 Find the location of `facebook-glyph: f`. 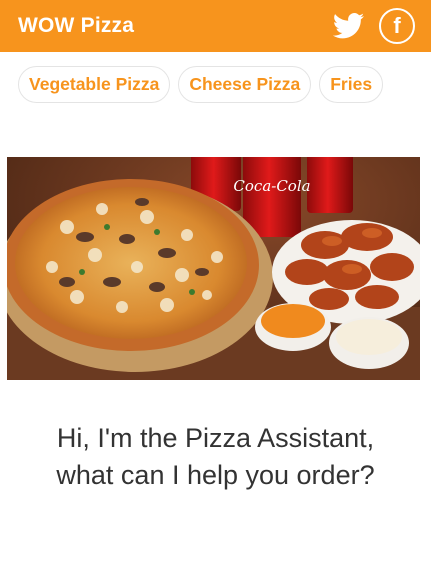

facebook-glyph: f is located at coordinates (397, 25).